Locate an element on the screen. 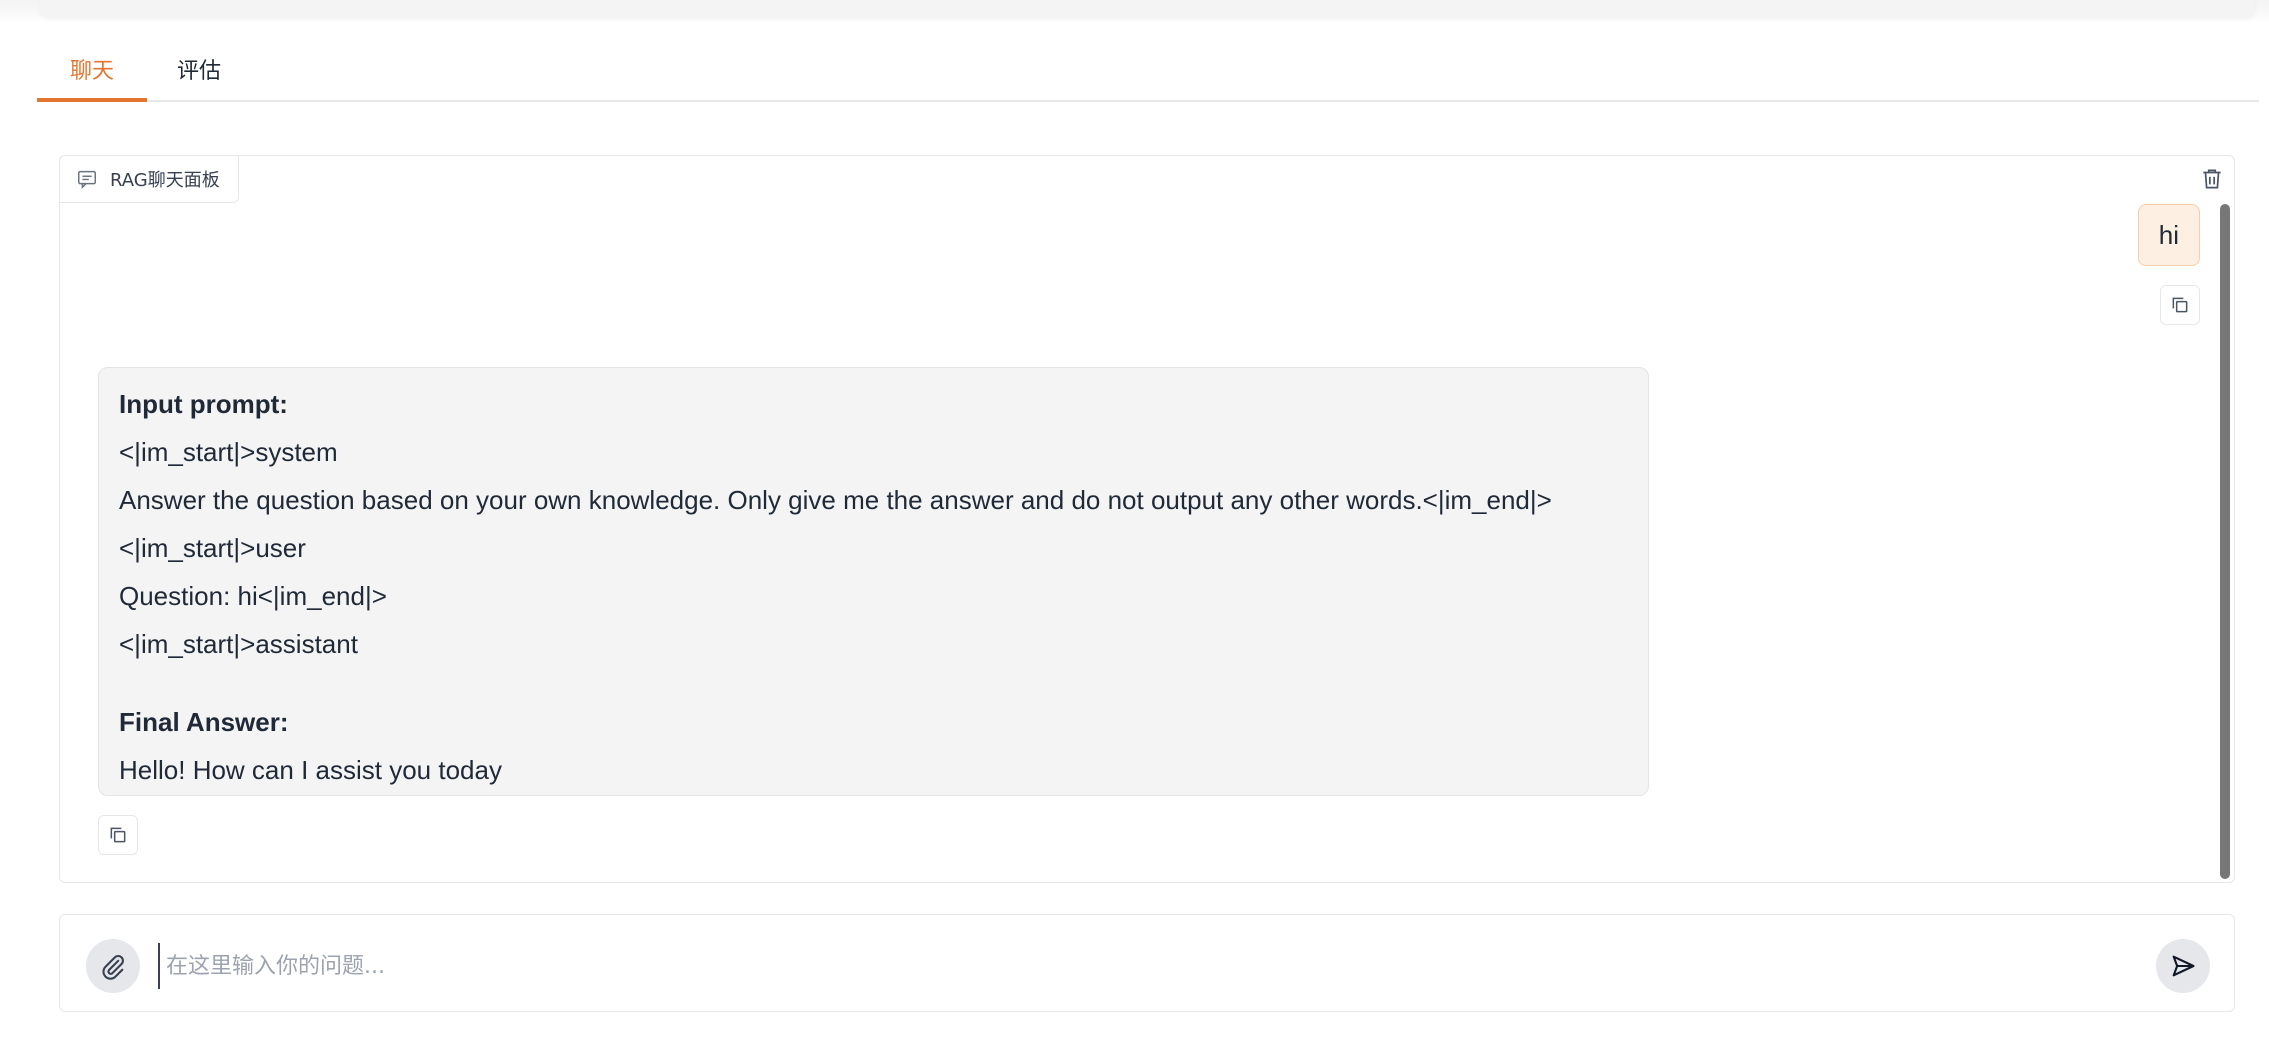 This screenshot has width=2269, height=1055. copy-user-message-button is located at coordinates (2180, 305).